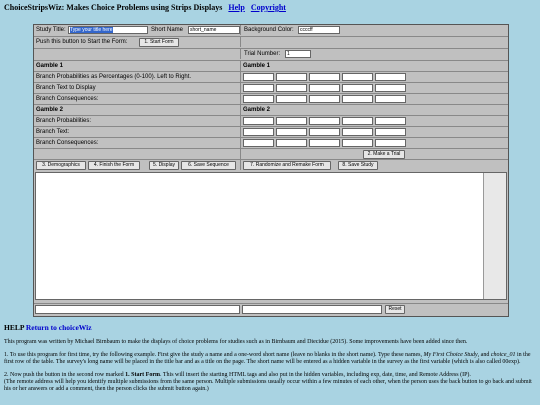  I want to click on g1-cons-row: Branch Consequences:, so click(271, 98).